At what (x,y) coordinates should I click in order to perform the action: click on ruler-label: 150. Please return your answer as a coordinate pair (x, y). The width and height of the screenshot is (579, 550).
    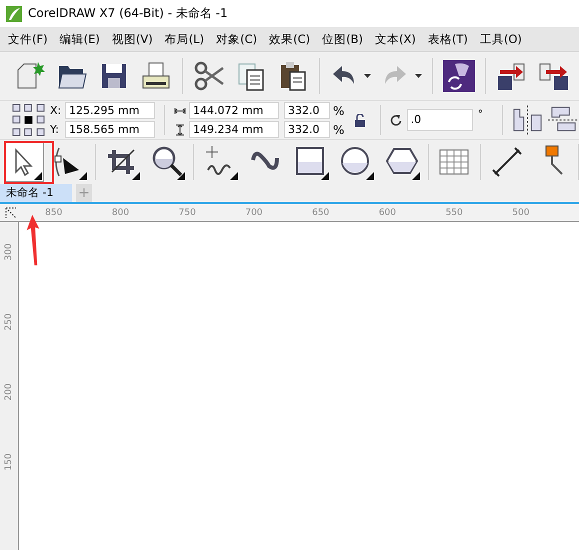
    Looking at the image, I should click on (9, 462).